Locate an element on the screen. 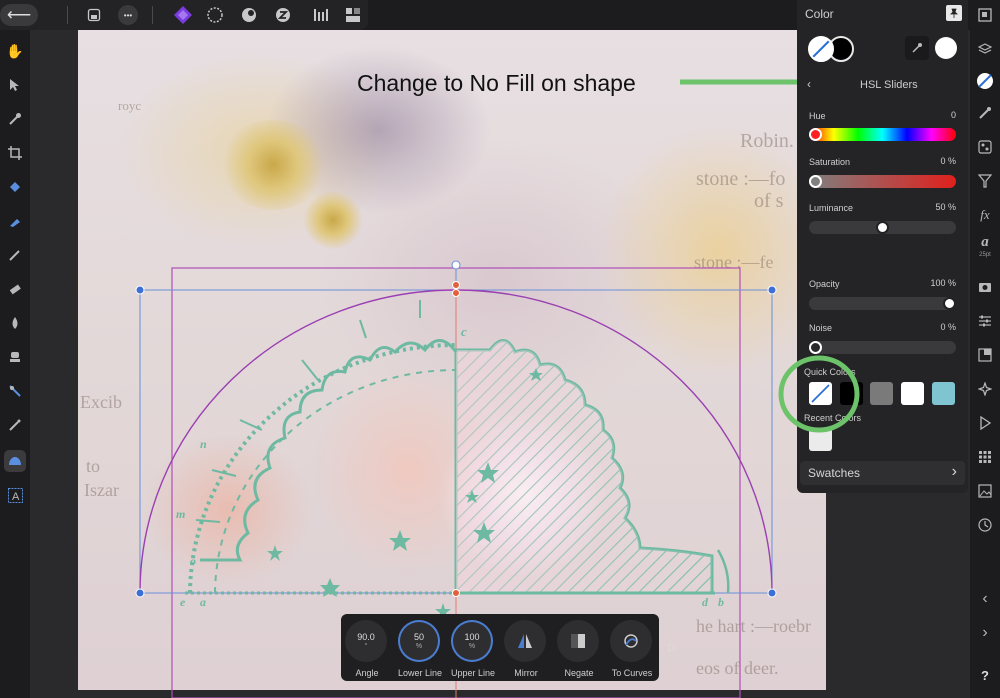 This screenshot has width=1000, height=698. lower-line-dial: 50 % is located at coordinates (419, 641).